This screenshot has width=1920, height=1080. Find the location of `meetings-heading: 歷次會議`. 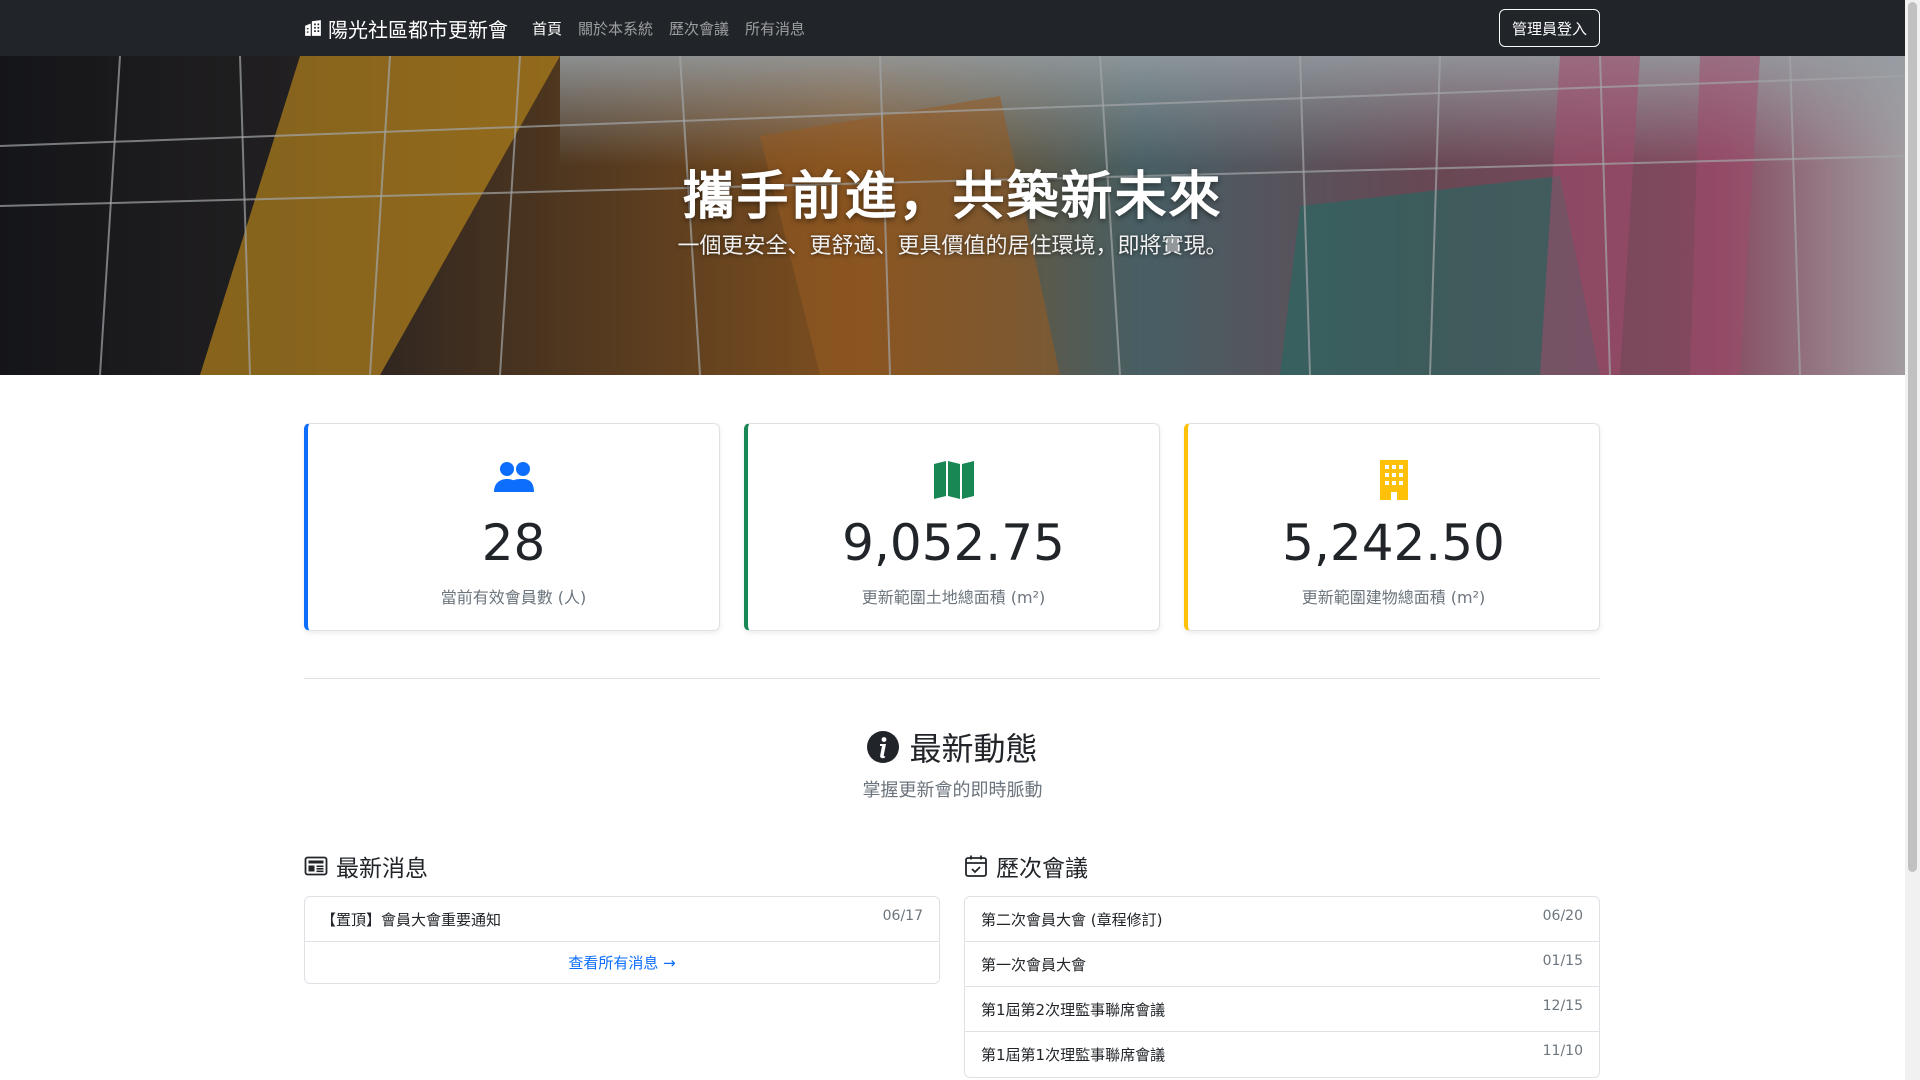

meetings-heading: 歷次會議 is located at coordinates (1282, 866).